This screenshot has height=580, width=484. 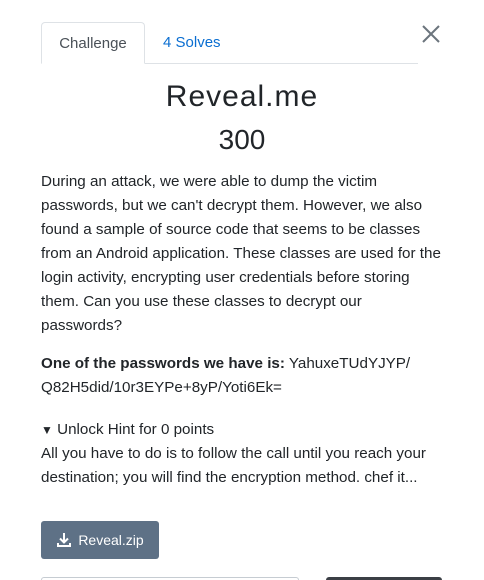 I want to click on download-file-button: Reveal.zip, so click(x=100, y=540).